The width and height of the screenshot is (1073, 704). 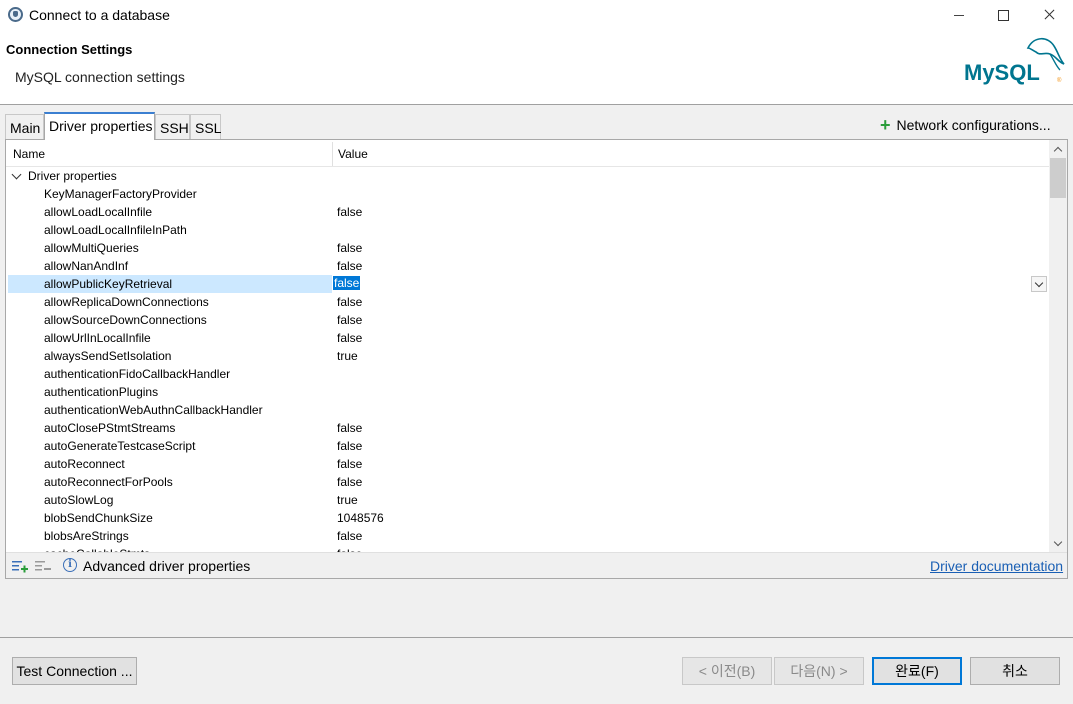 I want to click on property-name: autoClosePStmtStreams, so click(x=110, y=428).